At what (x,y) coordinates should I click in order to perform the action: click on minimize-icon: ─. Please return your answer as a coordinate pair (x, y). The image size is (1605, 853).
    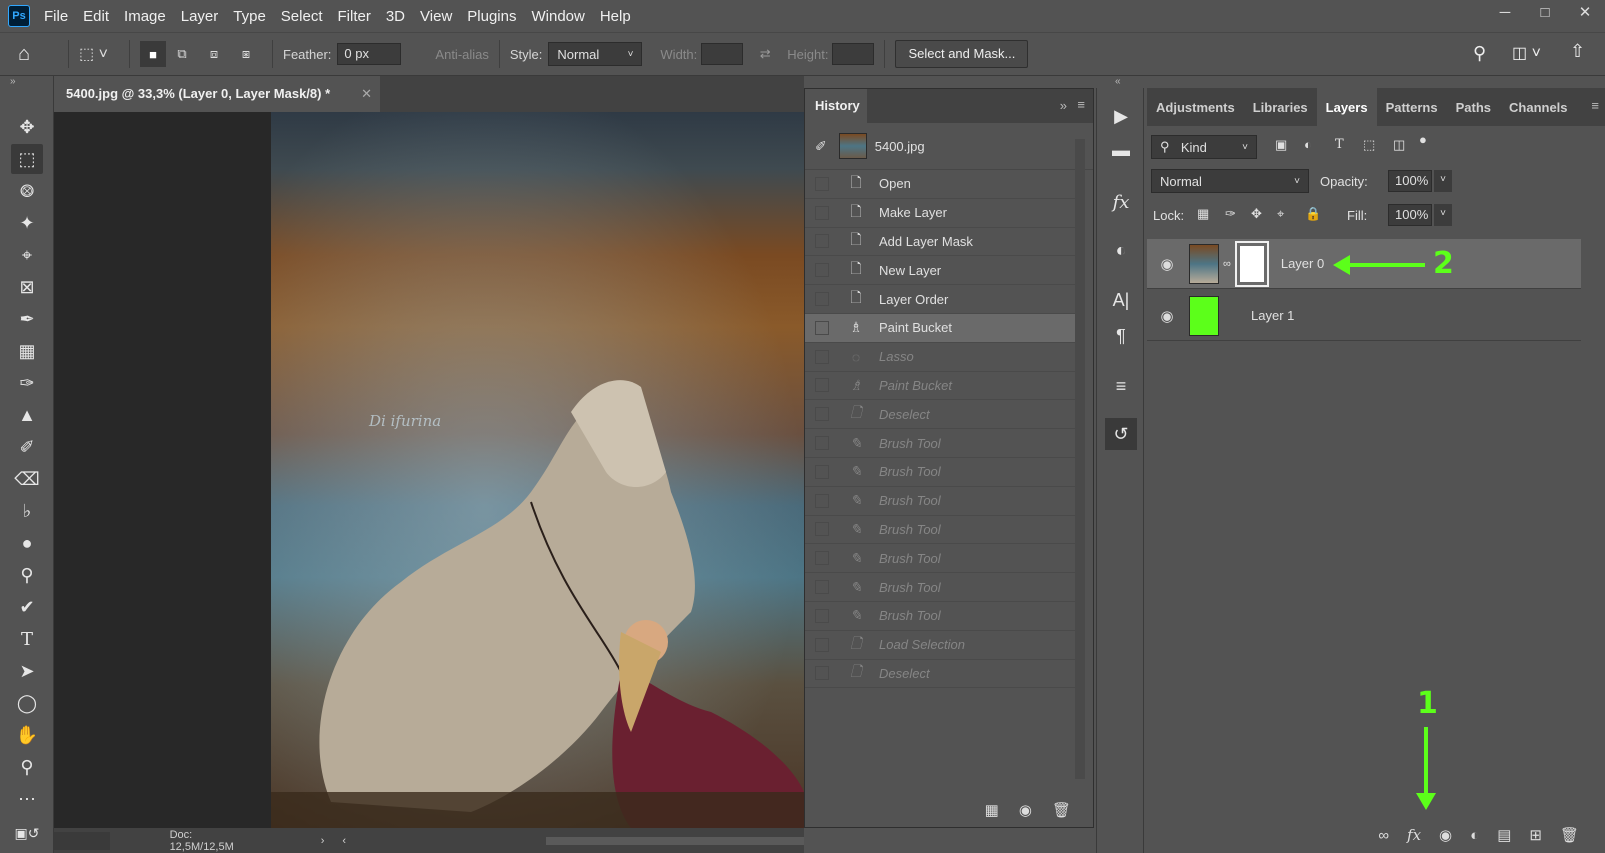
    Looking at the image, I should click on (1505, 12).